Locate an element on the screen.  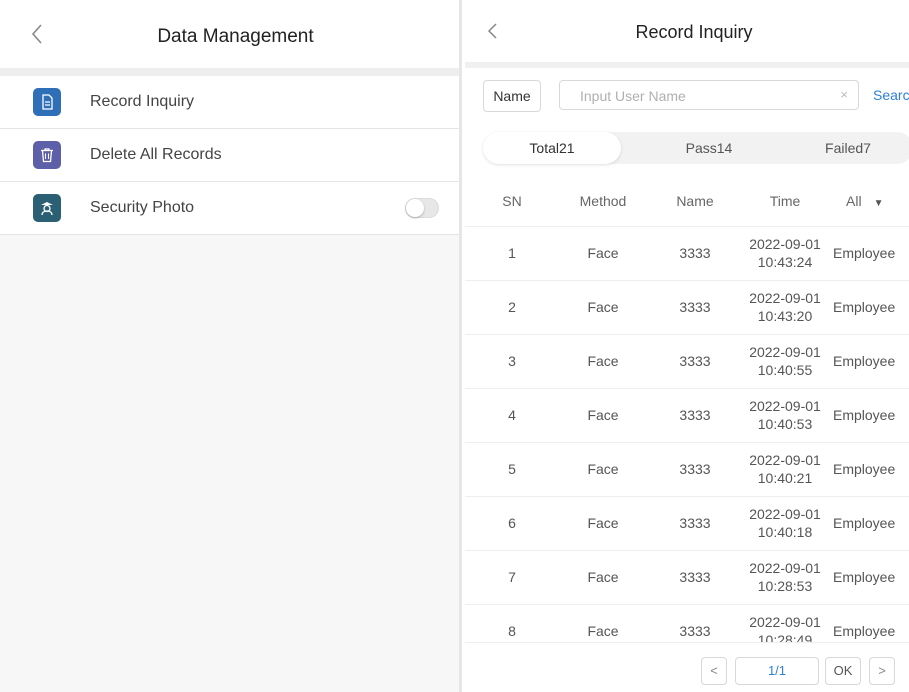
search-input is located at coordinates (700, 96).